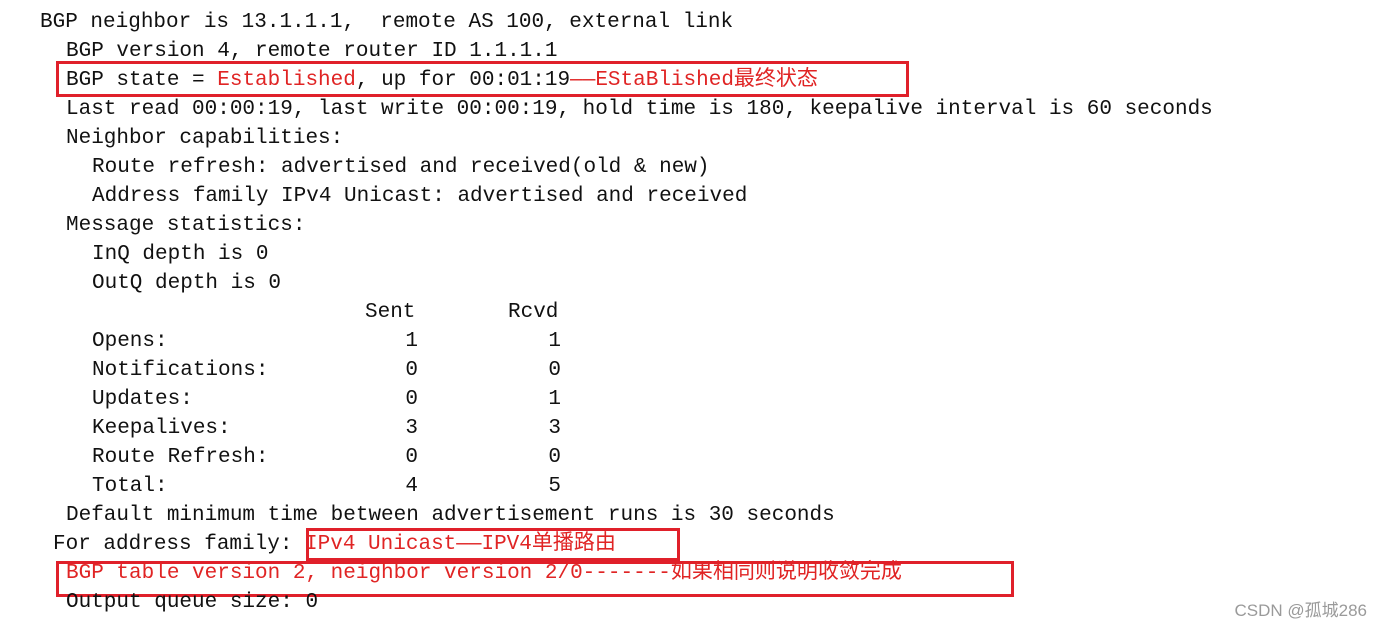 This screenshot has height=628, width=1383. I want to click on stats-row-rcvd: 5, so click(554, 486).